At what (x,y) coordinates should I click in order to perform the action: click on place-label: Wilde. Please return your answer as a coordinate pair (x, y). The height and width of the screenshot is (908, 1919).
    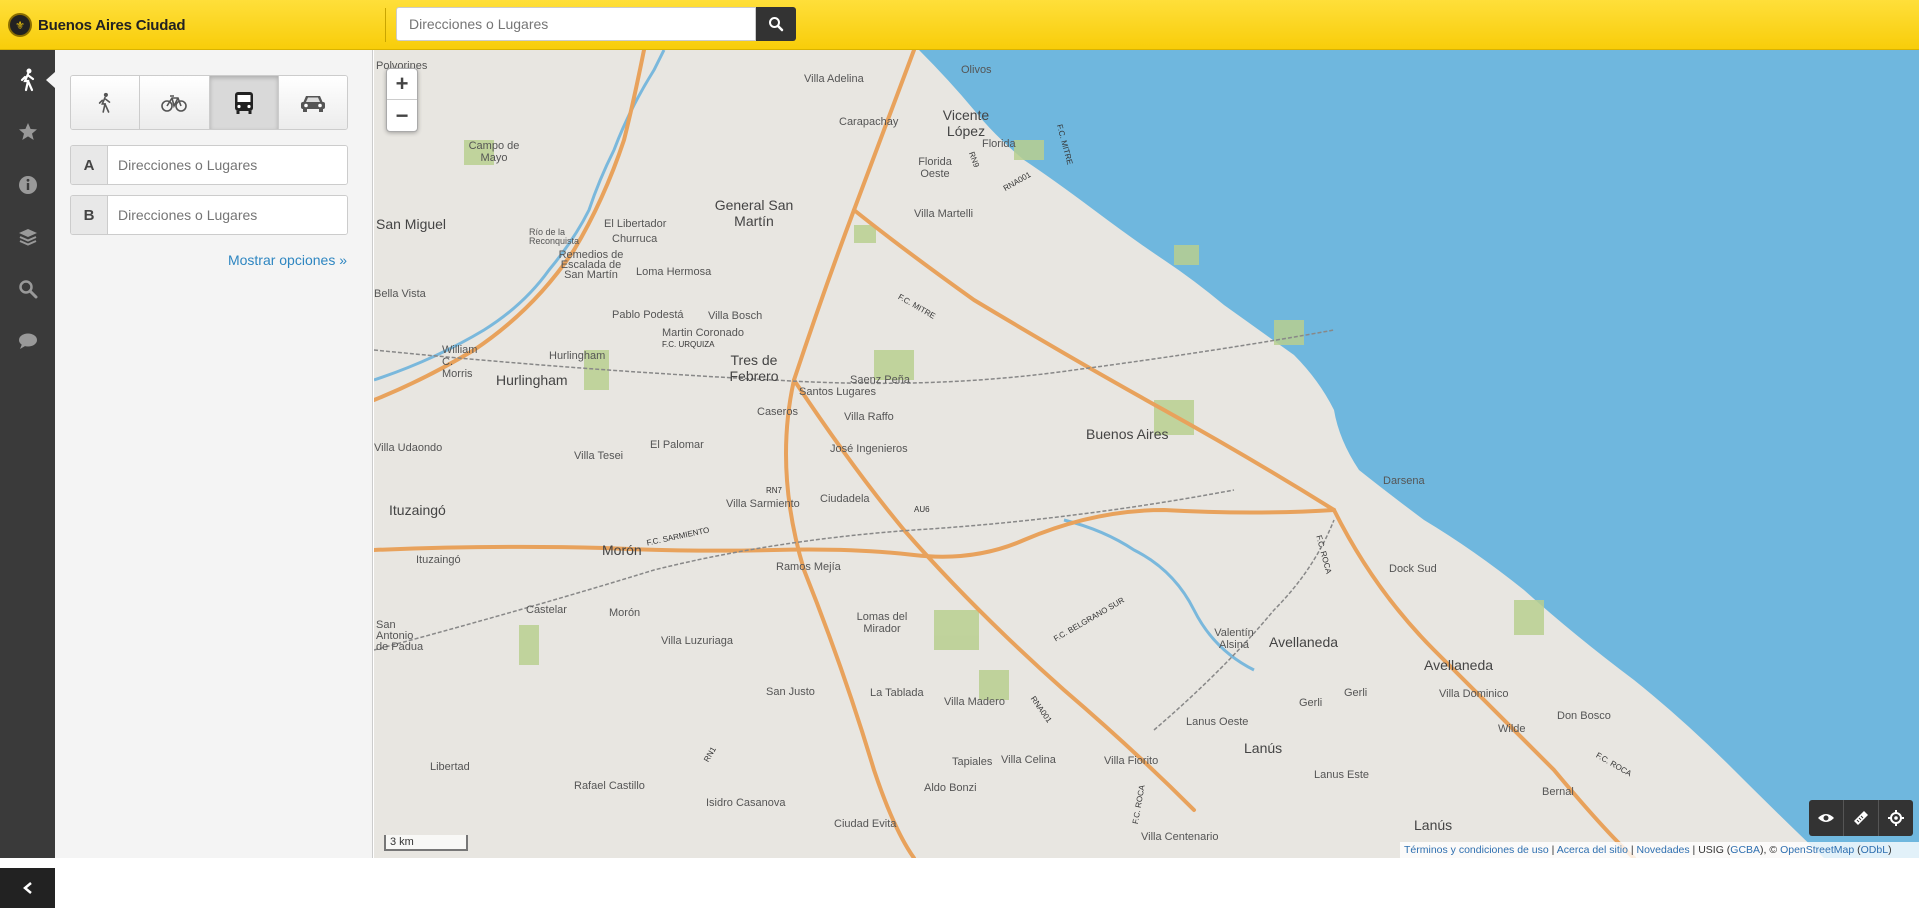
    Looking at the image, I should click on (1512, 729).